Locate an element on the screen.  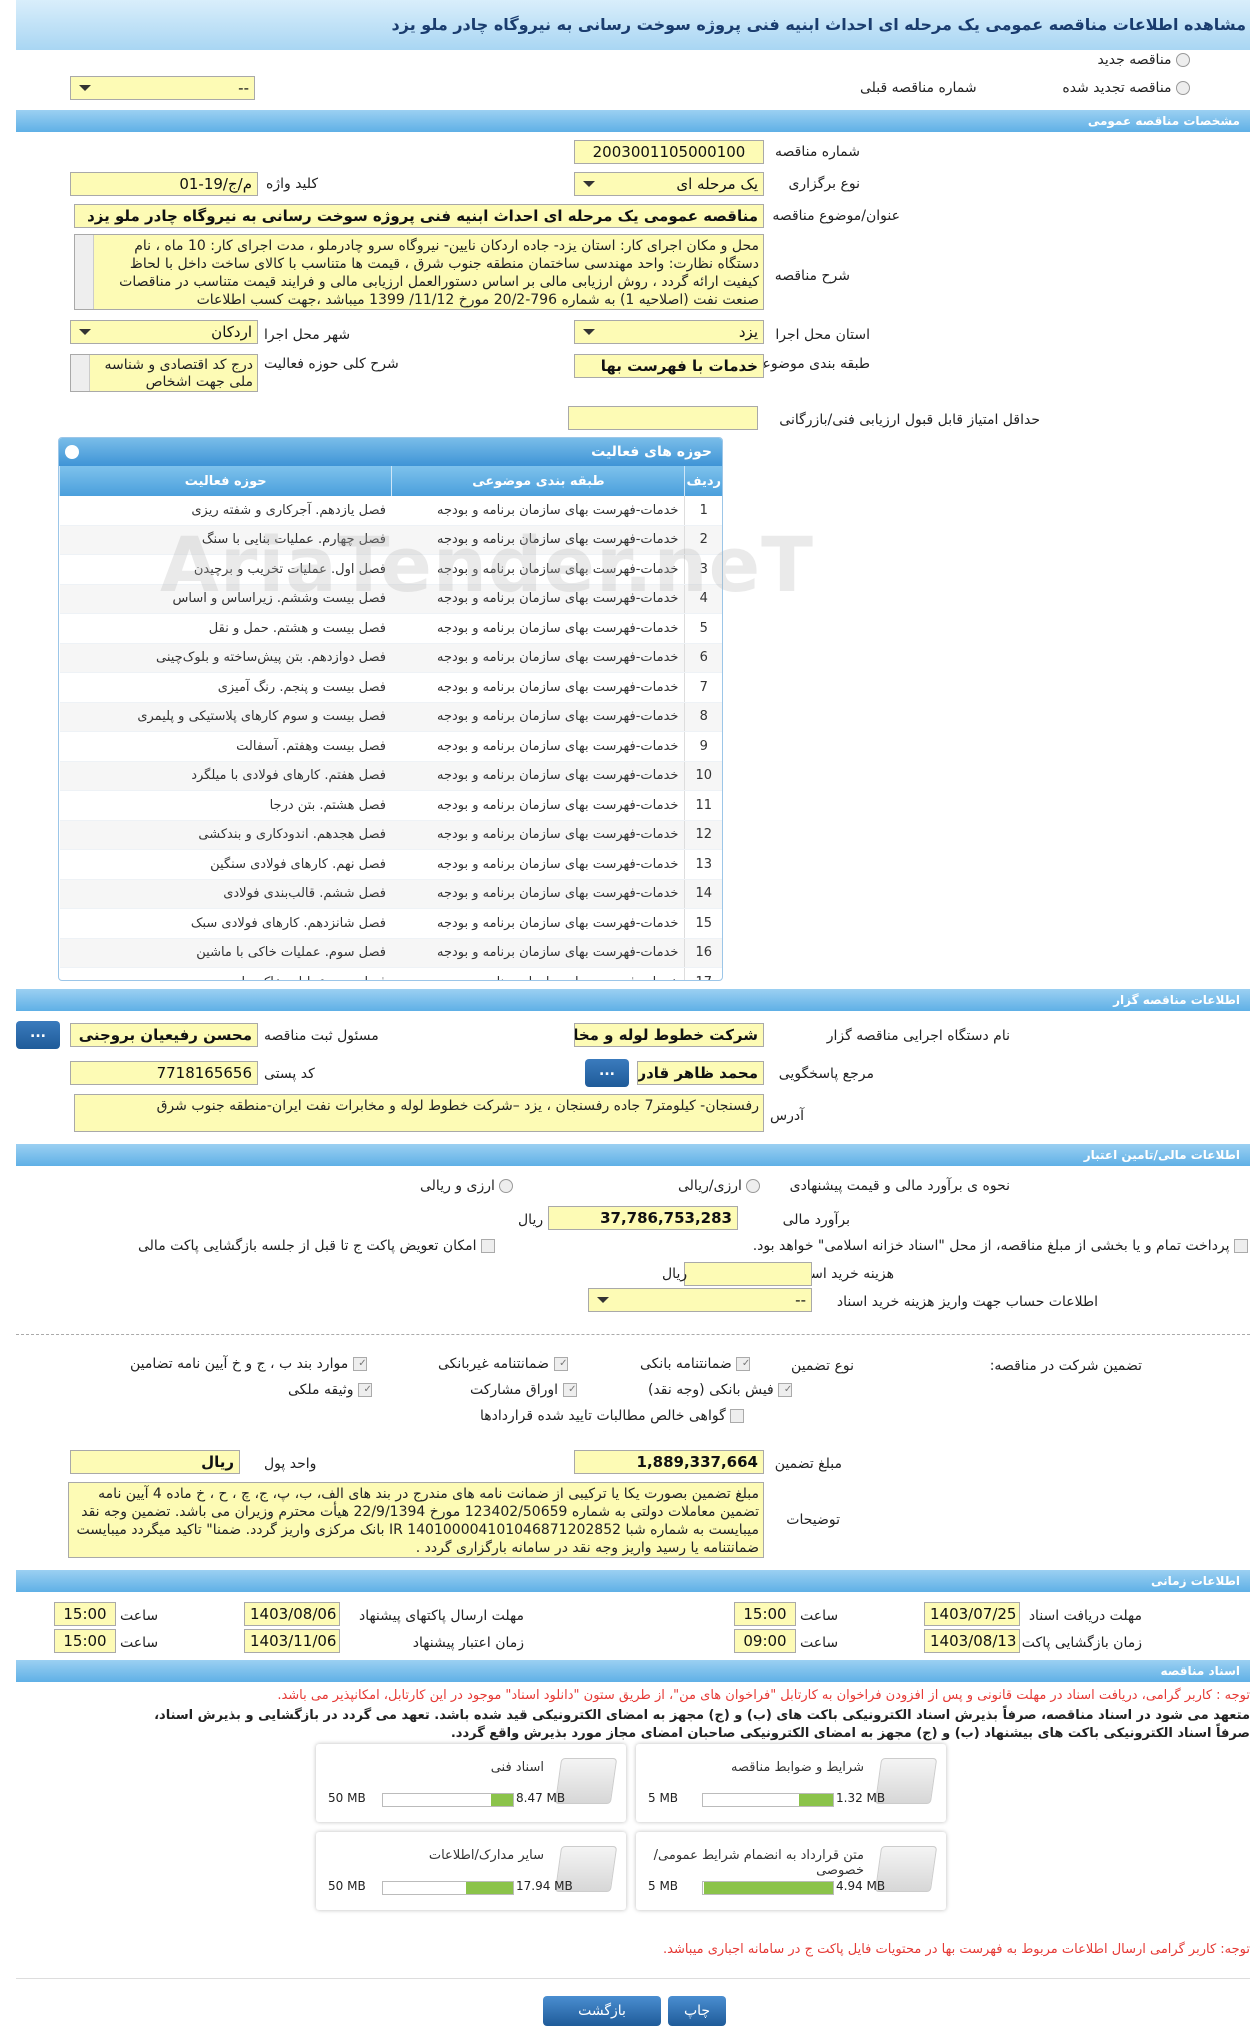
city-select: اردکان is located at coordinates (164, 332).